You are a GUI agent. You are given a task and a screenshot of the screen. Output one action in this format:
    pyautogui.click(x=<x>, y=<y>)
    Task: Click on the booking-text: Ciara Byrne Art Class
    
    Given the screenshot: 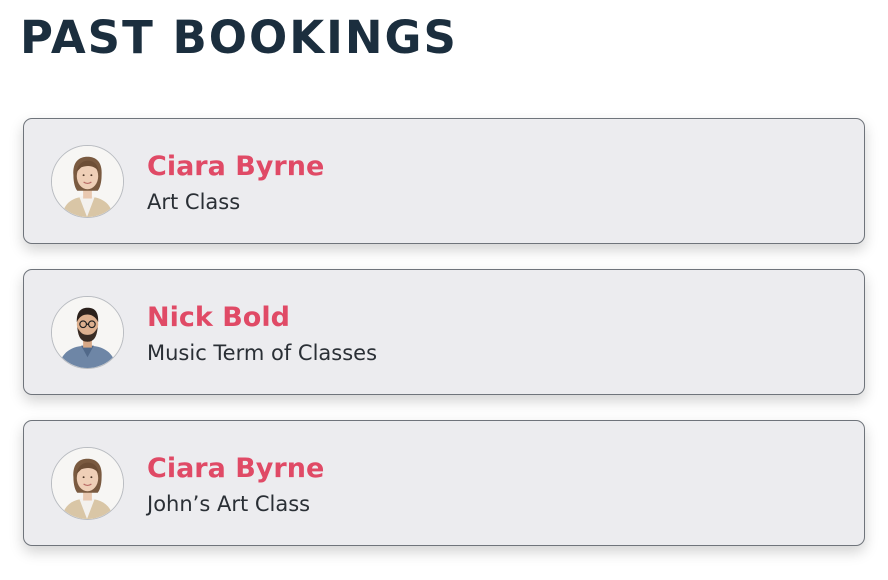 What is the action you would take?
    pyautogui.click(x=235, y=183)
    